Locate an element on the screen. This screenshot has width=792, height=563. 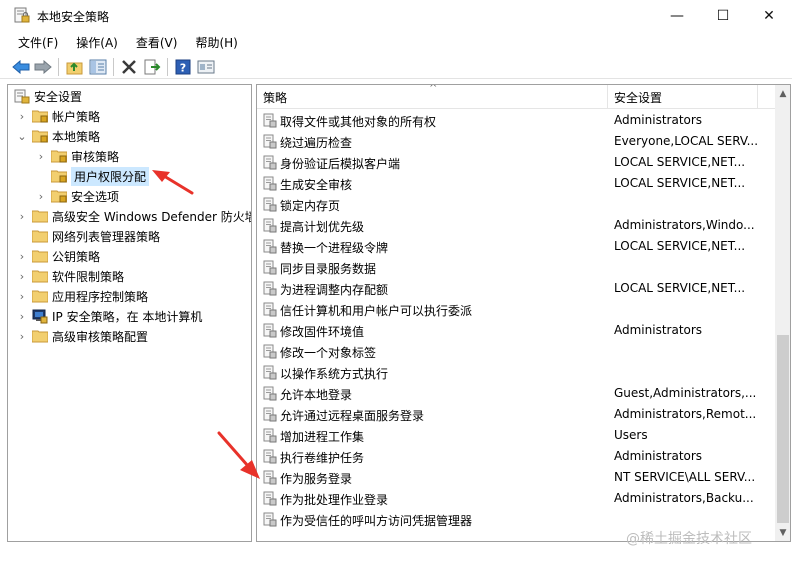
policy-name: 作为受信任的呼叫方访问凭据管理器 is located at coordinates (376, 521).